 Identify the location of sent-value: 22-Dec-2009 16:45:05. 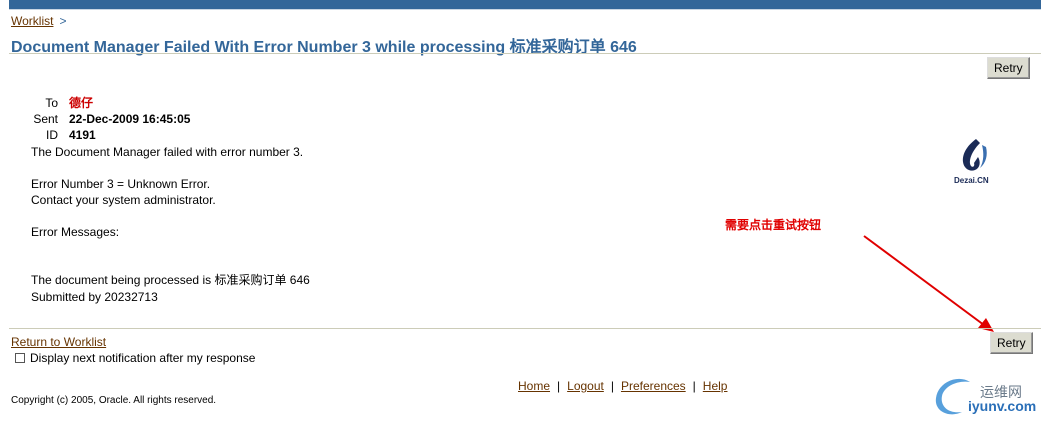
(130, 119).